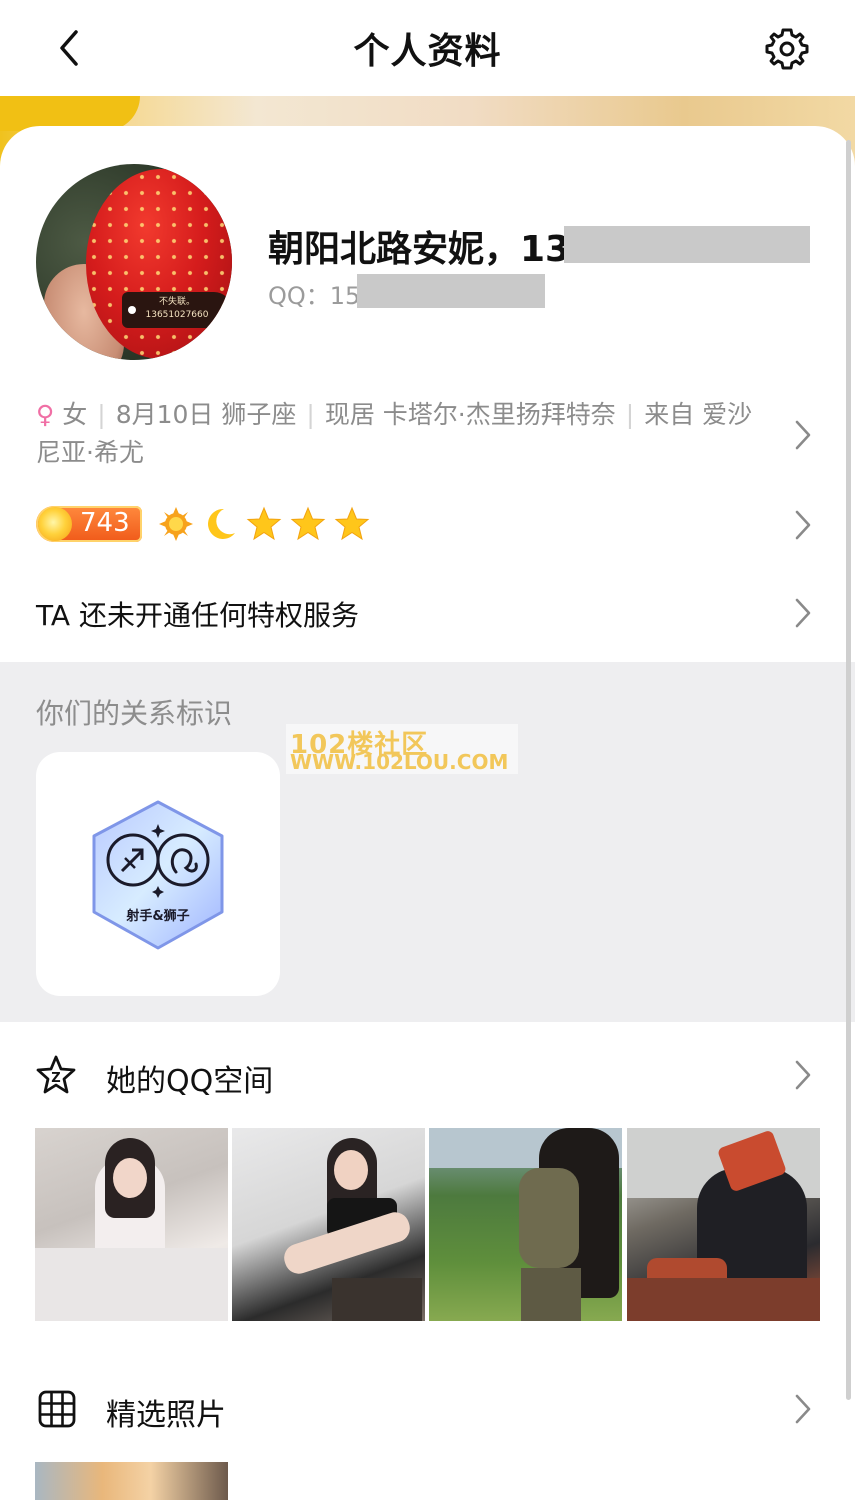 This screenshot has height=1500, width=855. I want to click on level-value: 743, so click(105, 523).